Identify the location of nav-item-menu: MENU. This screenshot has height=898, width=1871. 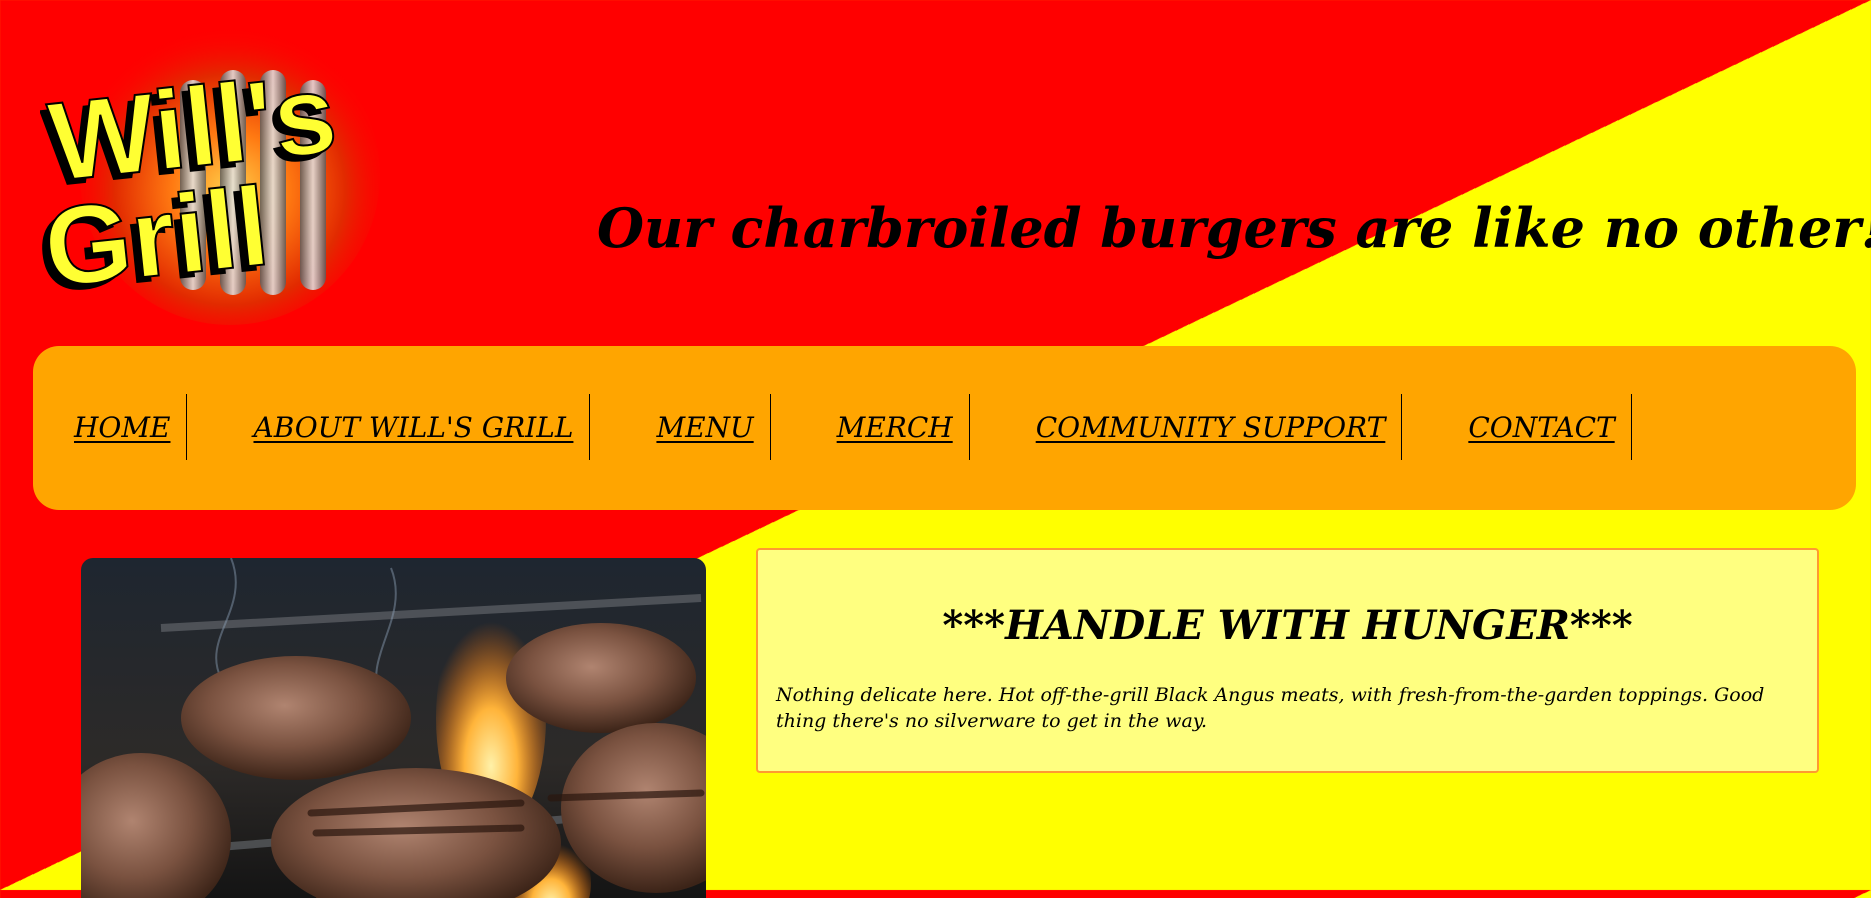
(680, 427).